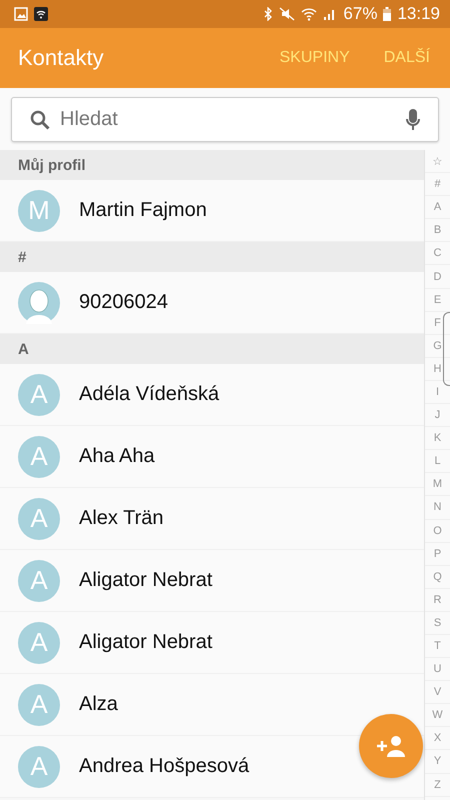 This screenshot has height=800, width=450. What do you see at coordinates (437, 692) in the screenshot?
I see `index-letter: V` at bounding box center [437, 692].